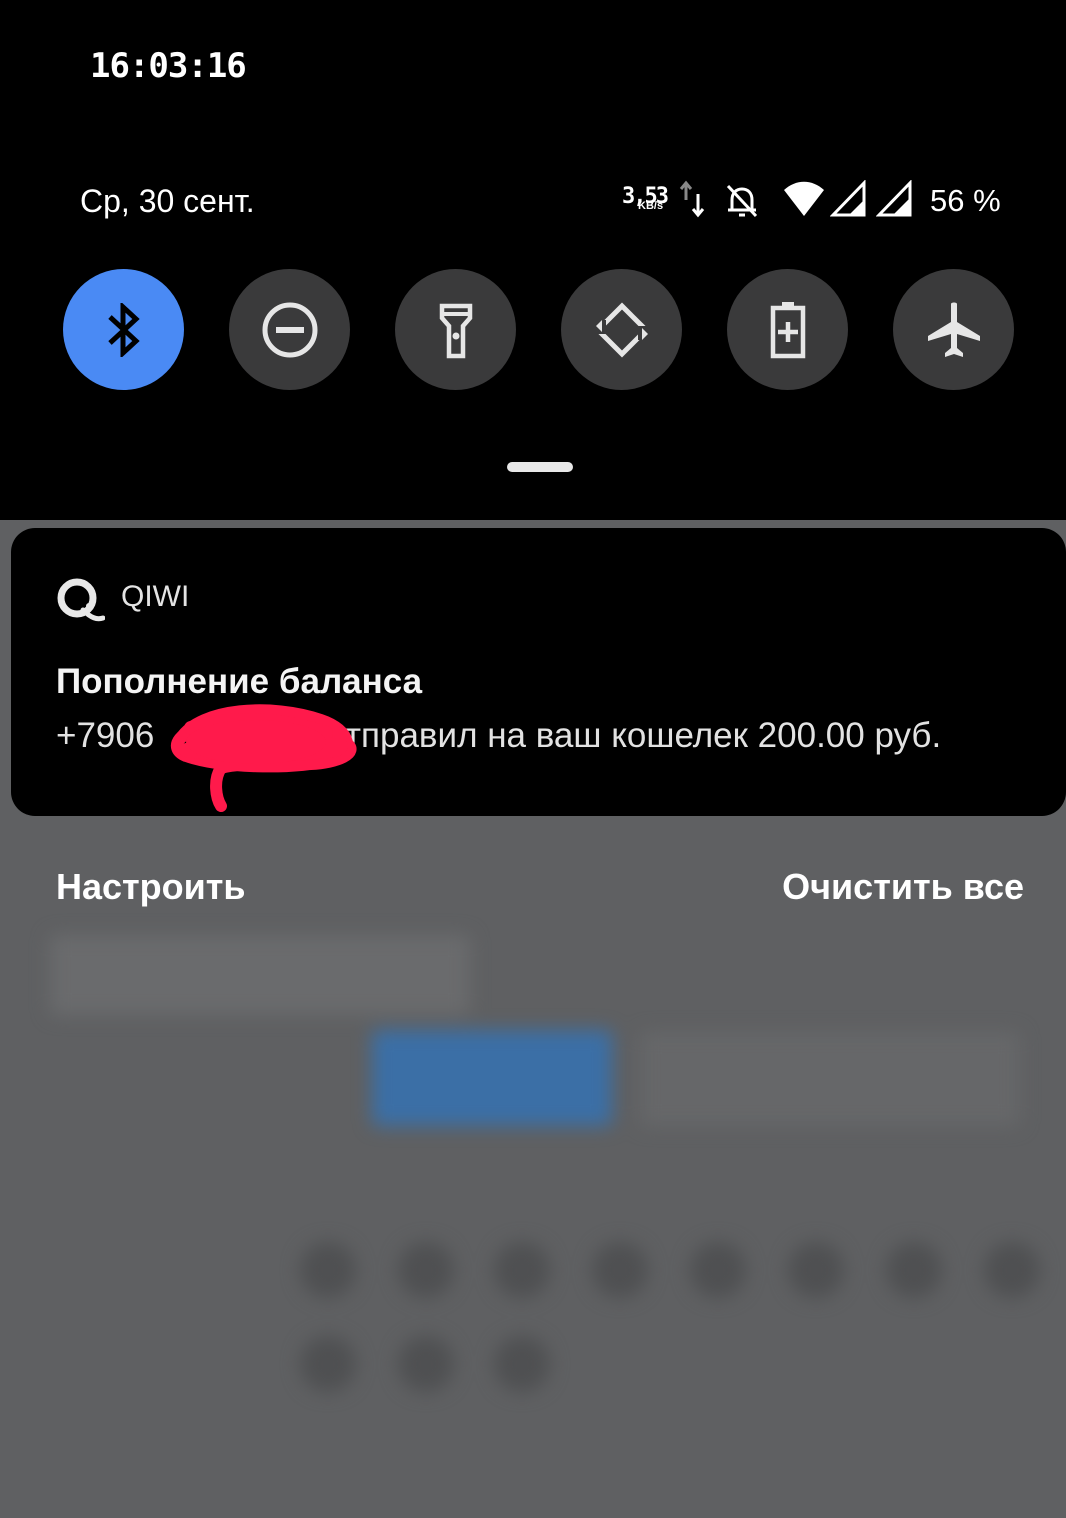 The image size is (1066, 1518). Describe the element at coordinates (651, 206) in the screenshot. I see `net-speed-unit: KB/s` at that location.